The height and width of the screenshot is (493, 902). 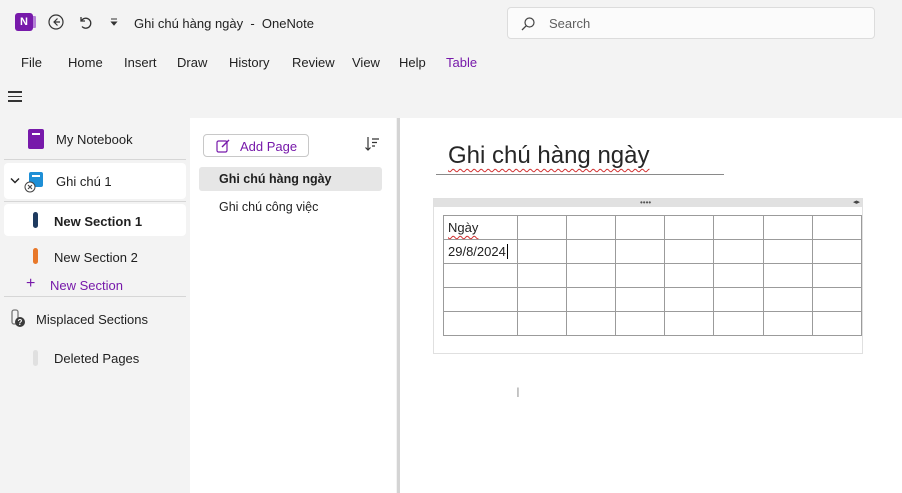 What do you see at coordinates (480, 251) in the screenshot?
I see `table-cell: 29/8/2024` at bounding box center [480, 251].